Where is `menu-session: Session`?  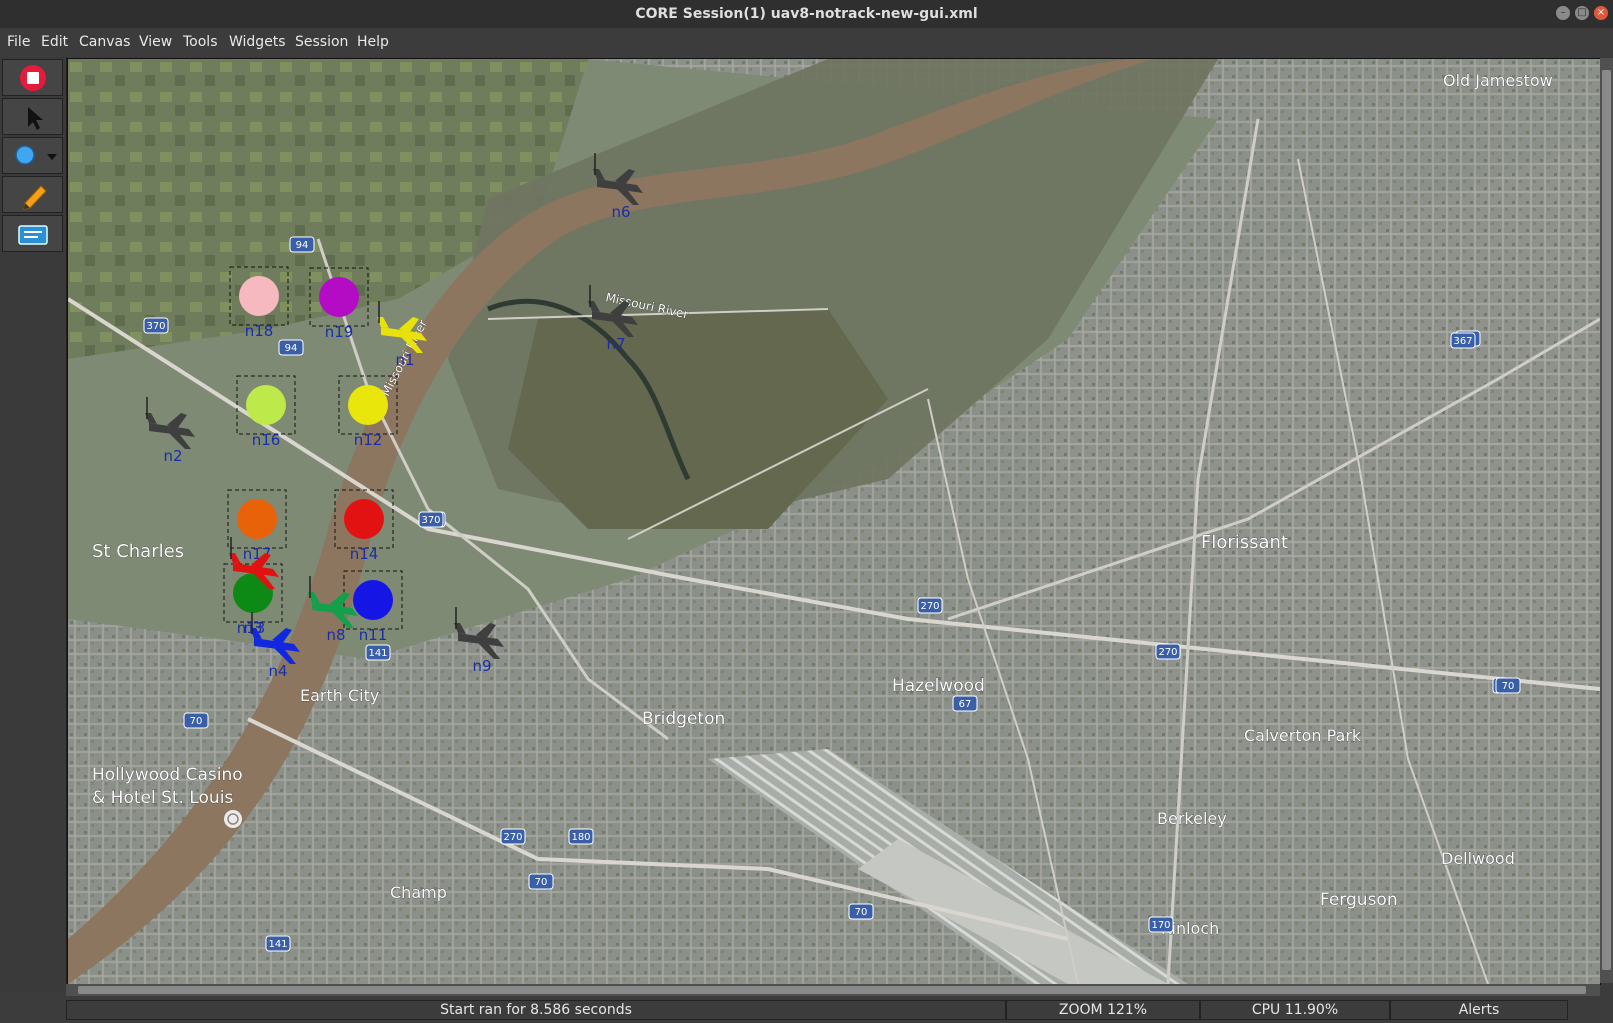 menu-session: Session is located at coordinates (321, 42).